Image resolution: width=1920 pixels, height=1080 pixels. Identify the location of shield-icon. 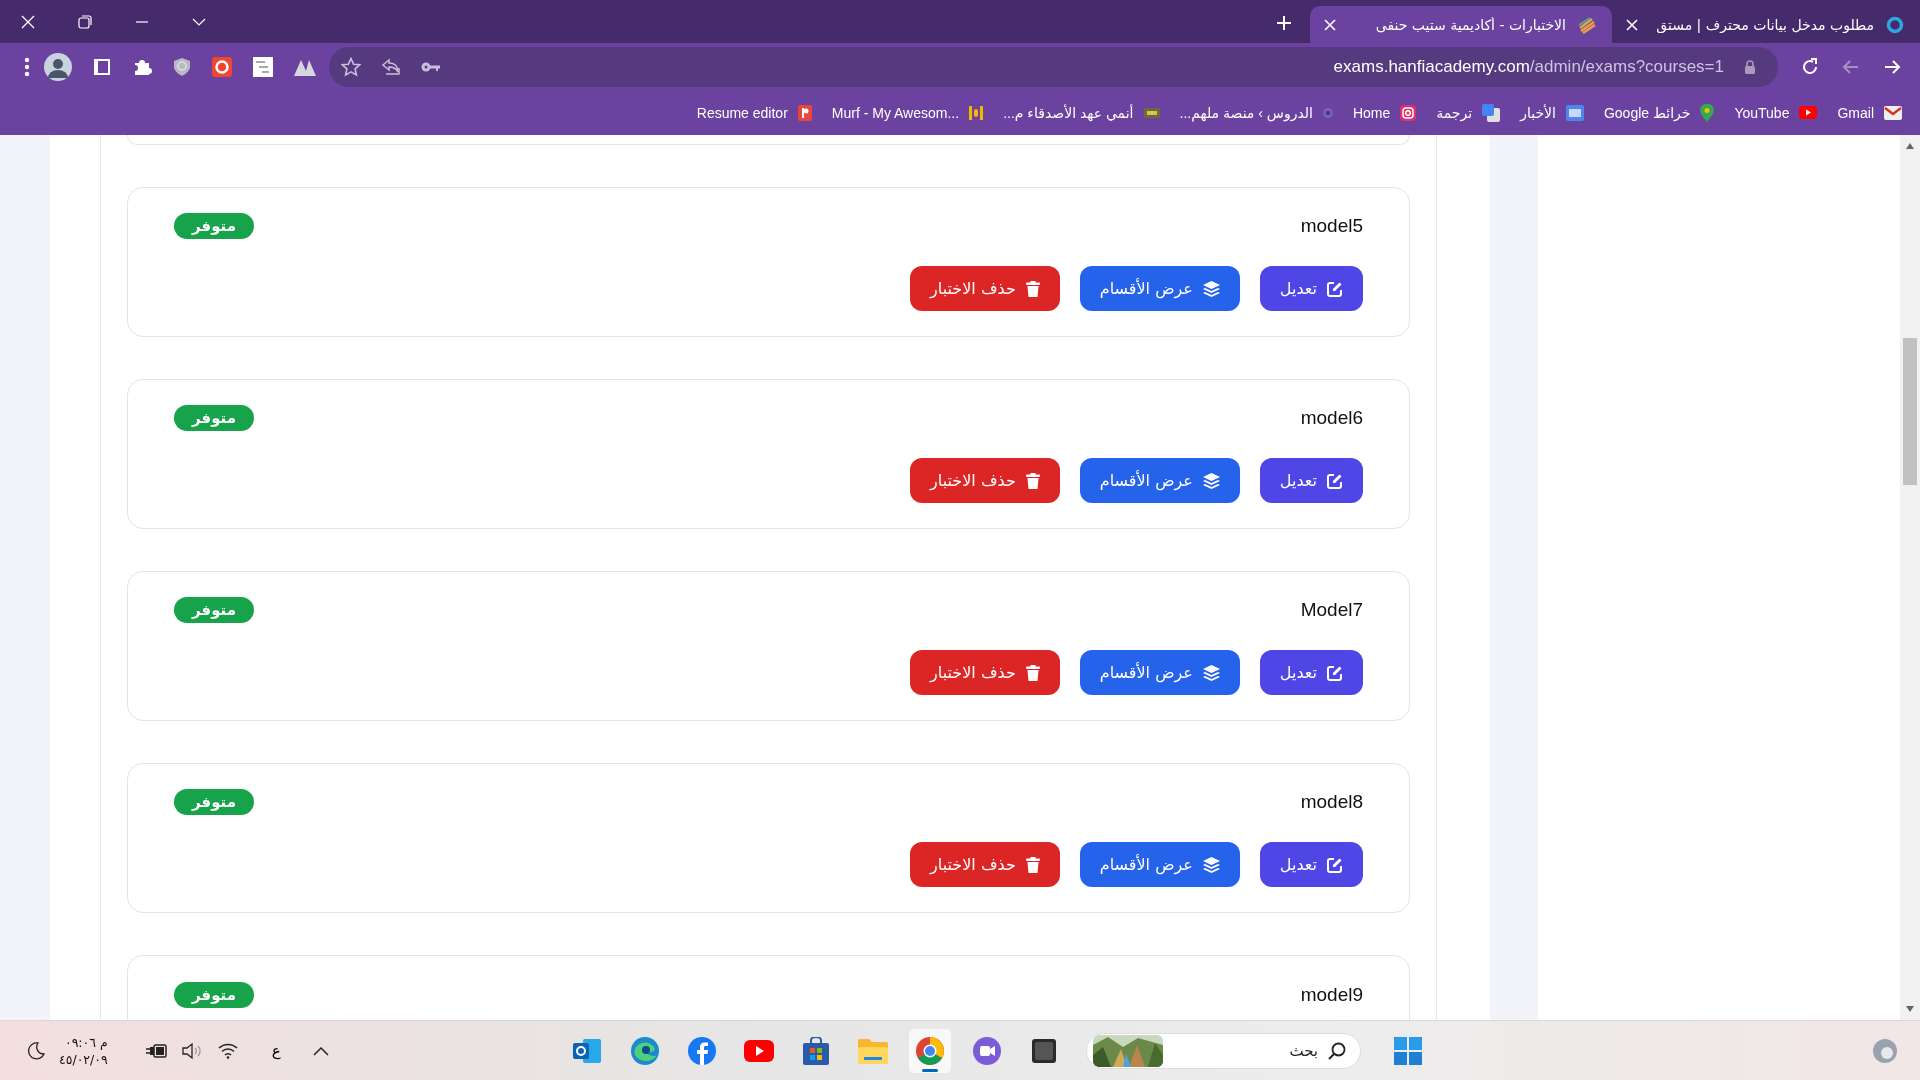
(182, 66).